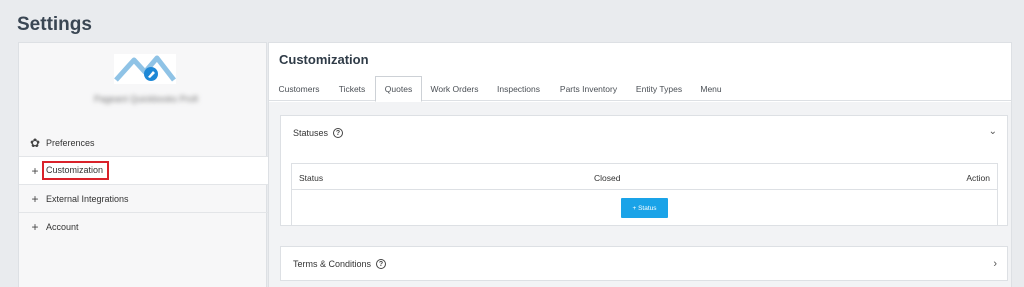  Describe the element at coordinates (143, 171) in the screenshot. I see `sidebar-item-customization: + Customization` at that location.